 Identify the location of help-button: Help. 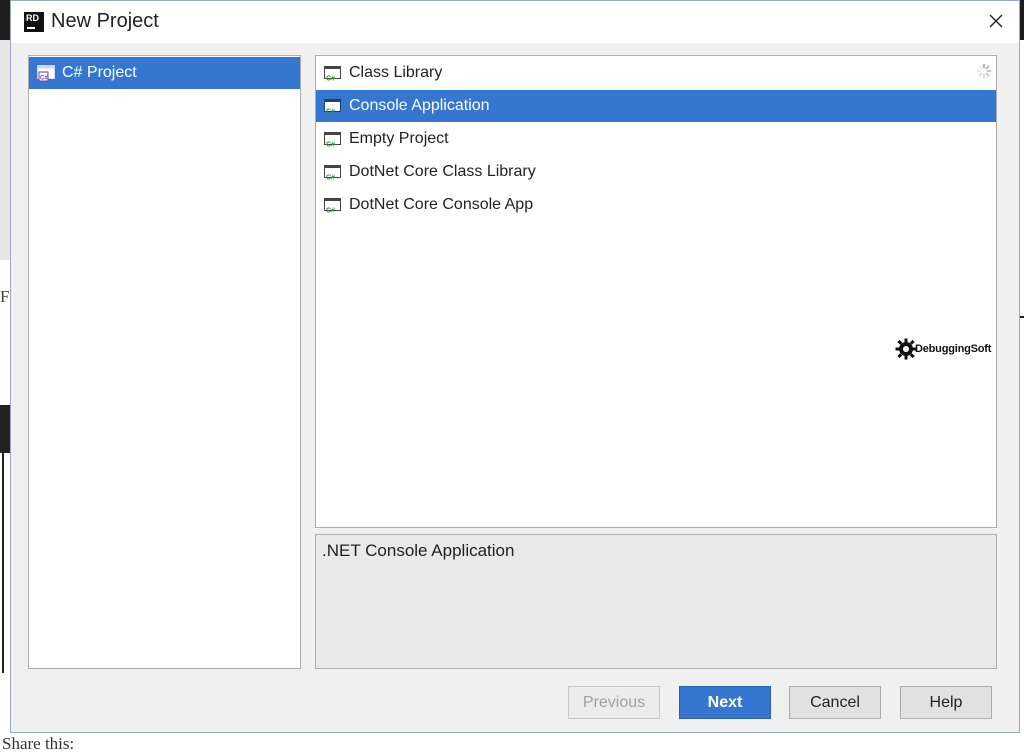
(946, 702).